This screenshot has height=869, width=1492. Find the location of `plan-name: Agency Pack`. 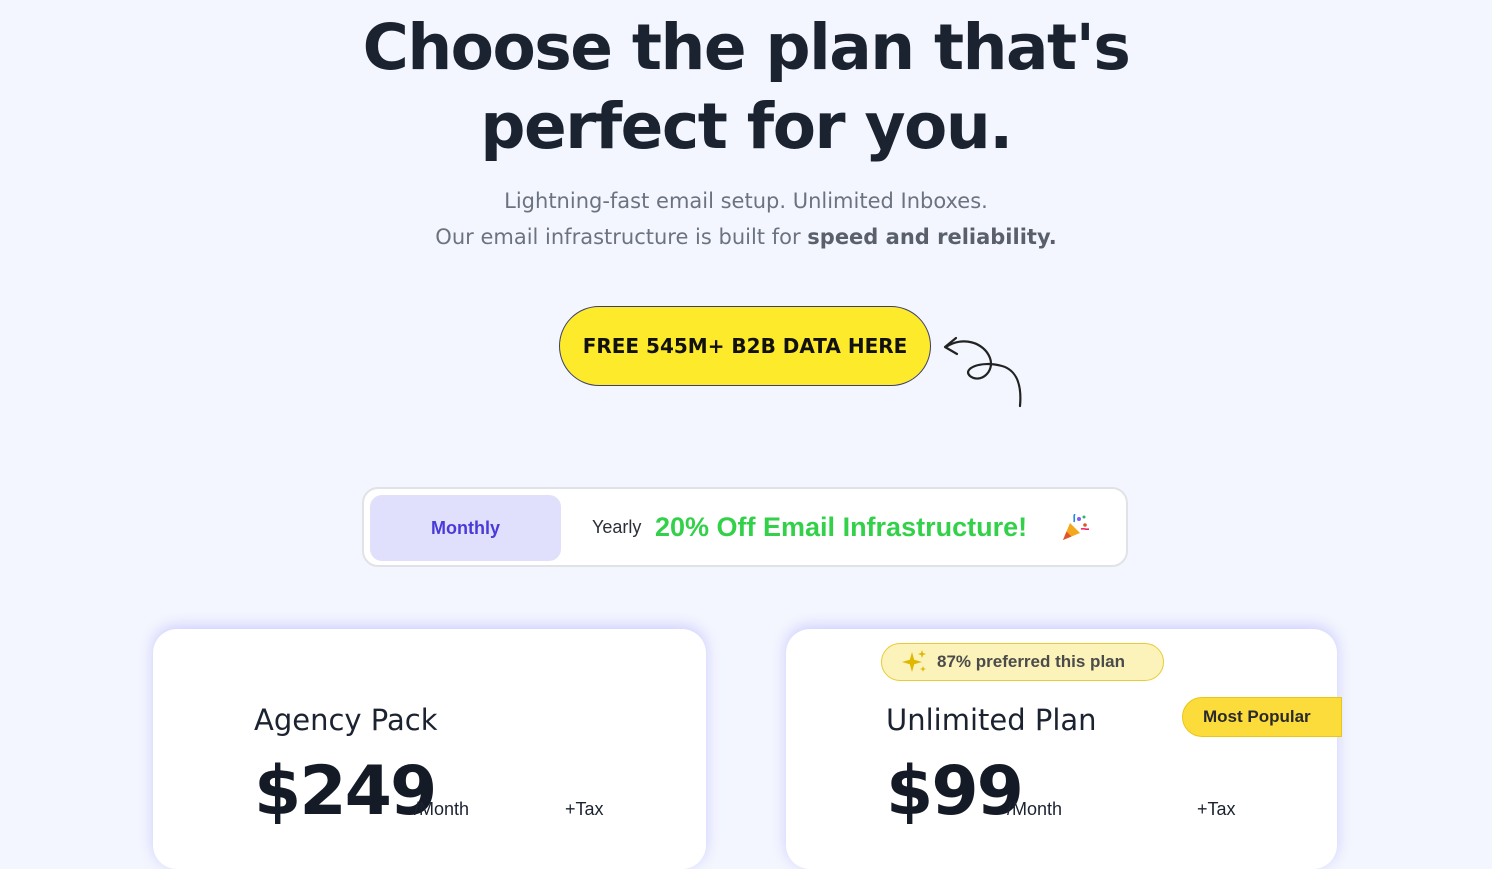

plan-name: Agency Pack is located at coordinates (346, 720).